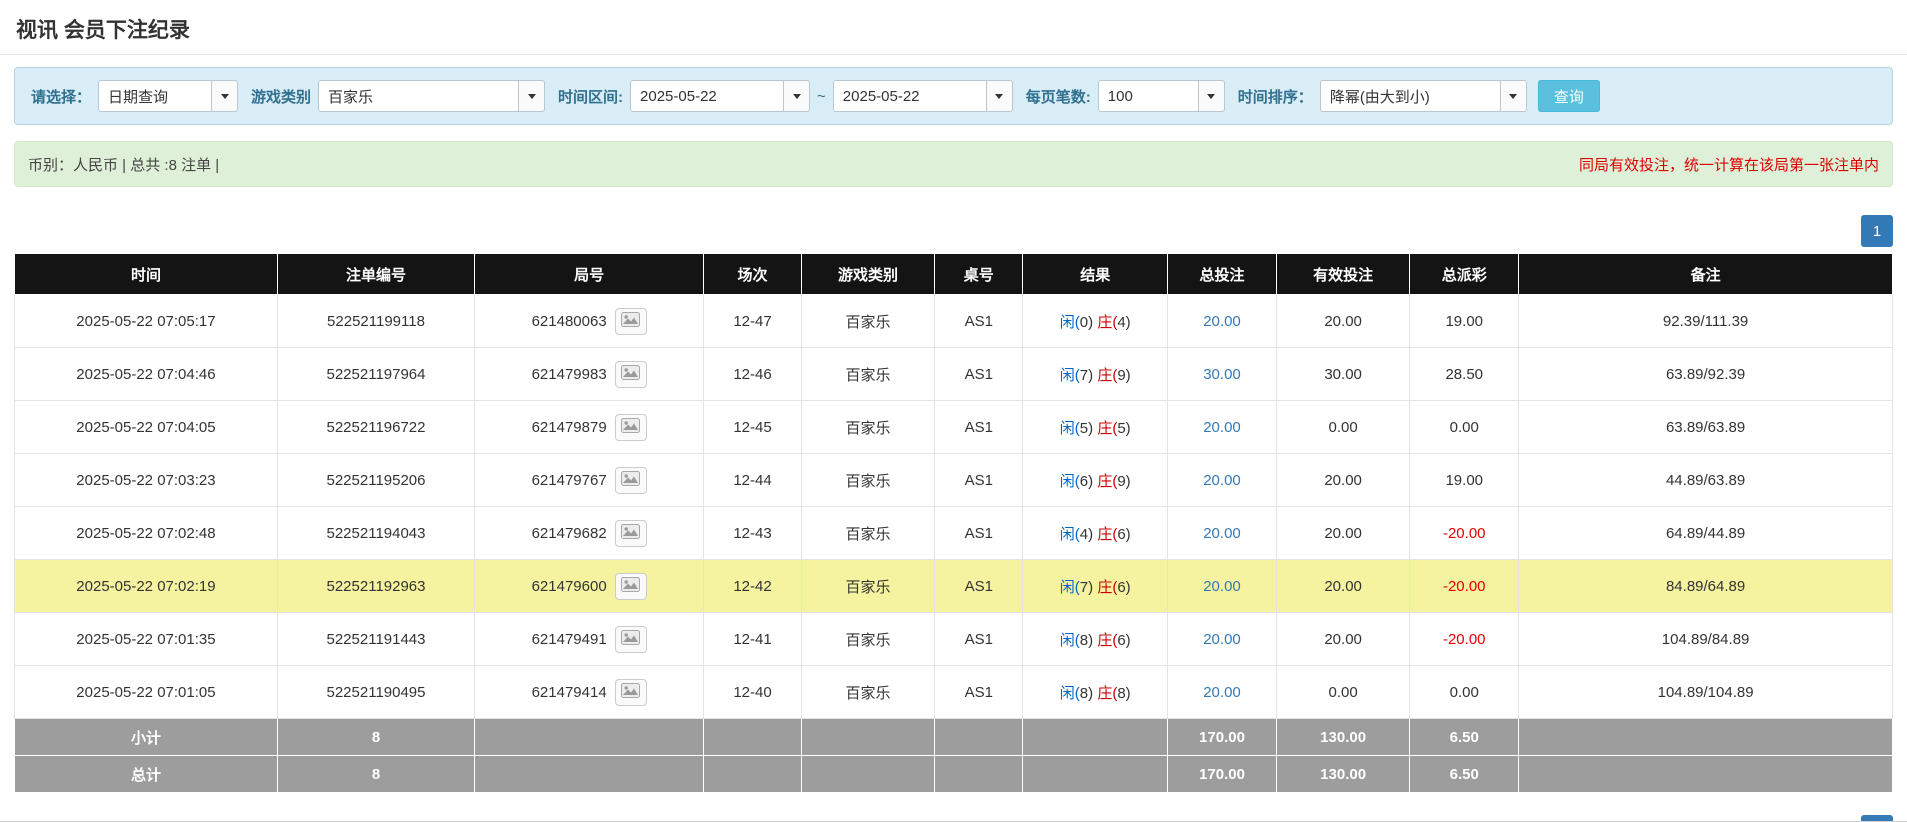 This screenshot has height=822, width=1907. Describe the element at coordinates (569, 480) in the screenshot. I see `round-id-text: 621479767` at that location.